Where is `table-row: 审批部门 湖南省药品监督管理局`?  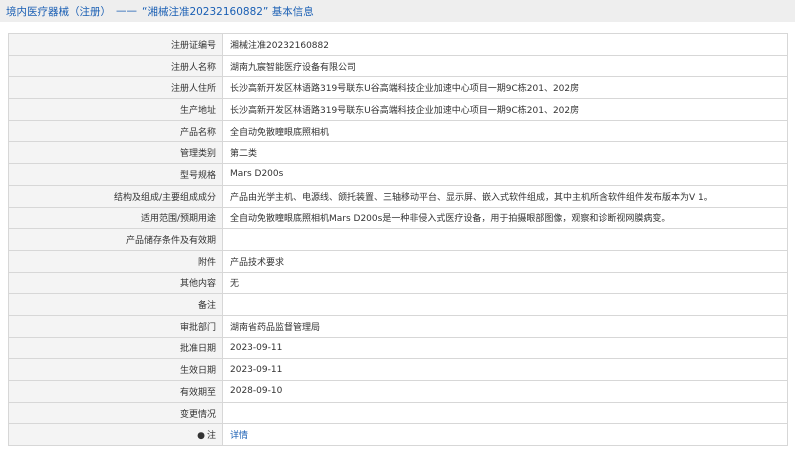
table-row: 审批部门 湖南省药品监督管理局 is located at coordinates (398, 326).